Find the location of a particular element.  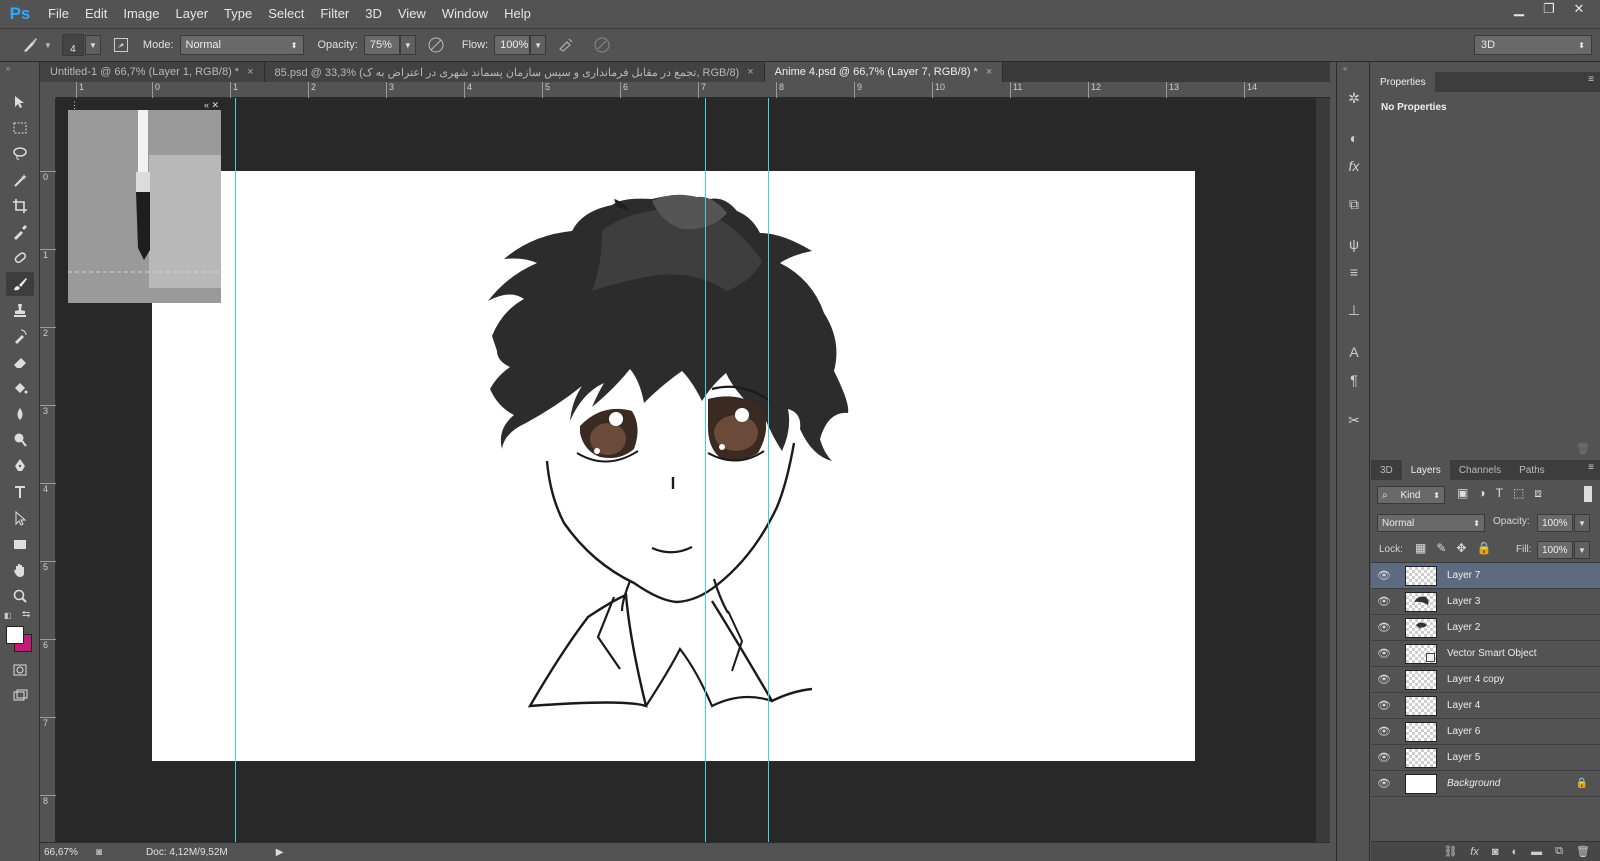

move-tool-icon is located at coordinates (20, 102).